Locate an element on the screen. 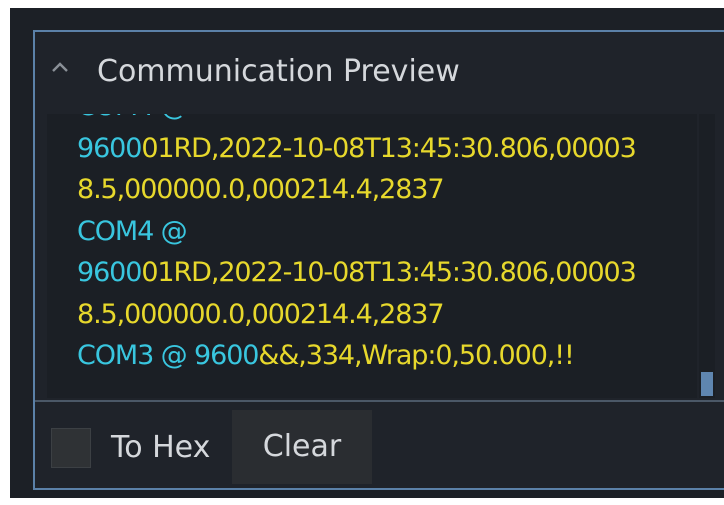  log-data-text: &&,334,Wrap:0,50.000,!! is located at coordinates (416, 355).